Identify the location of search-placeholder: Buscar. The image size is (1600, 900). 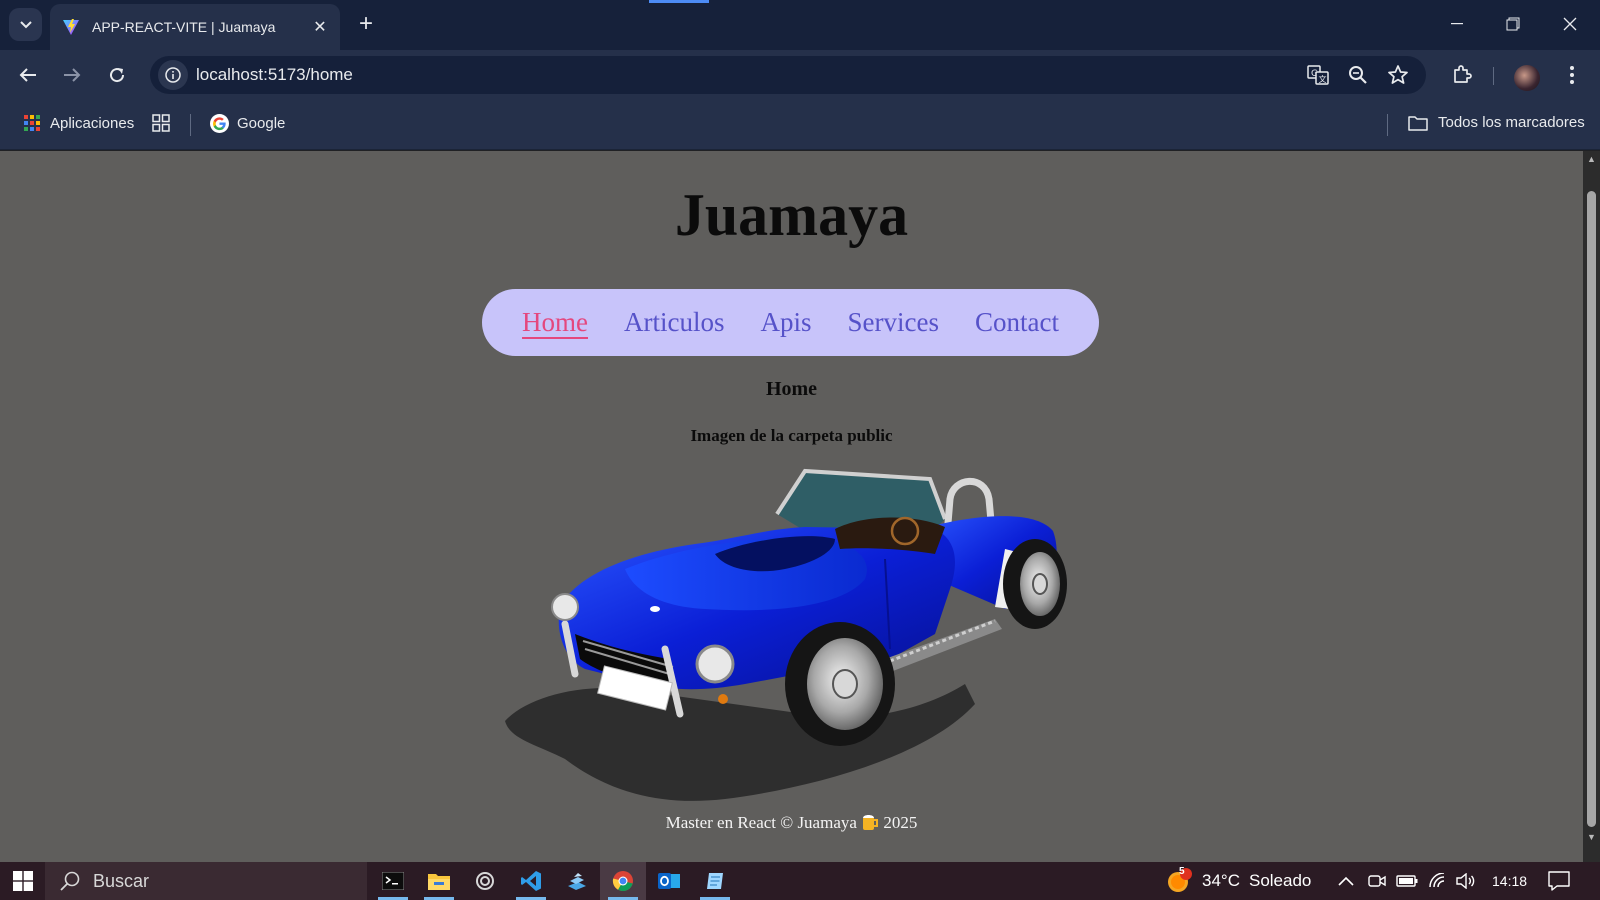
(121, 880).